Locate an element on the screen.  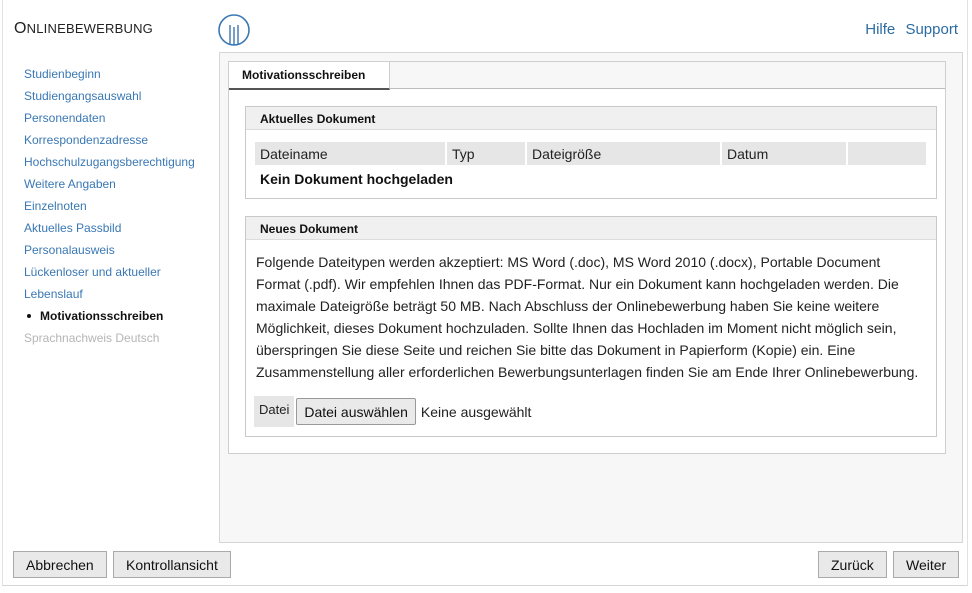
document-table: Dateiname Typ Dateigröße Datum is located at coordinates (590, 153).